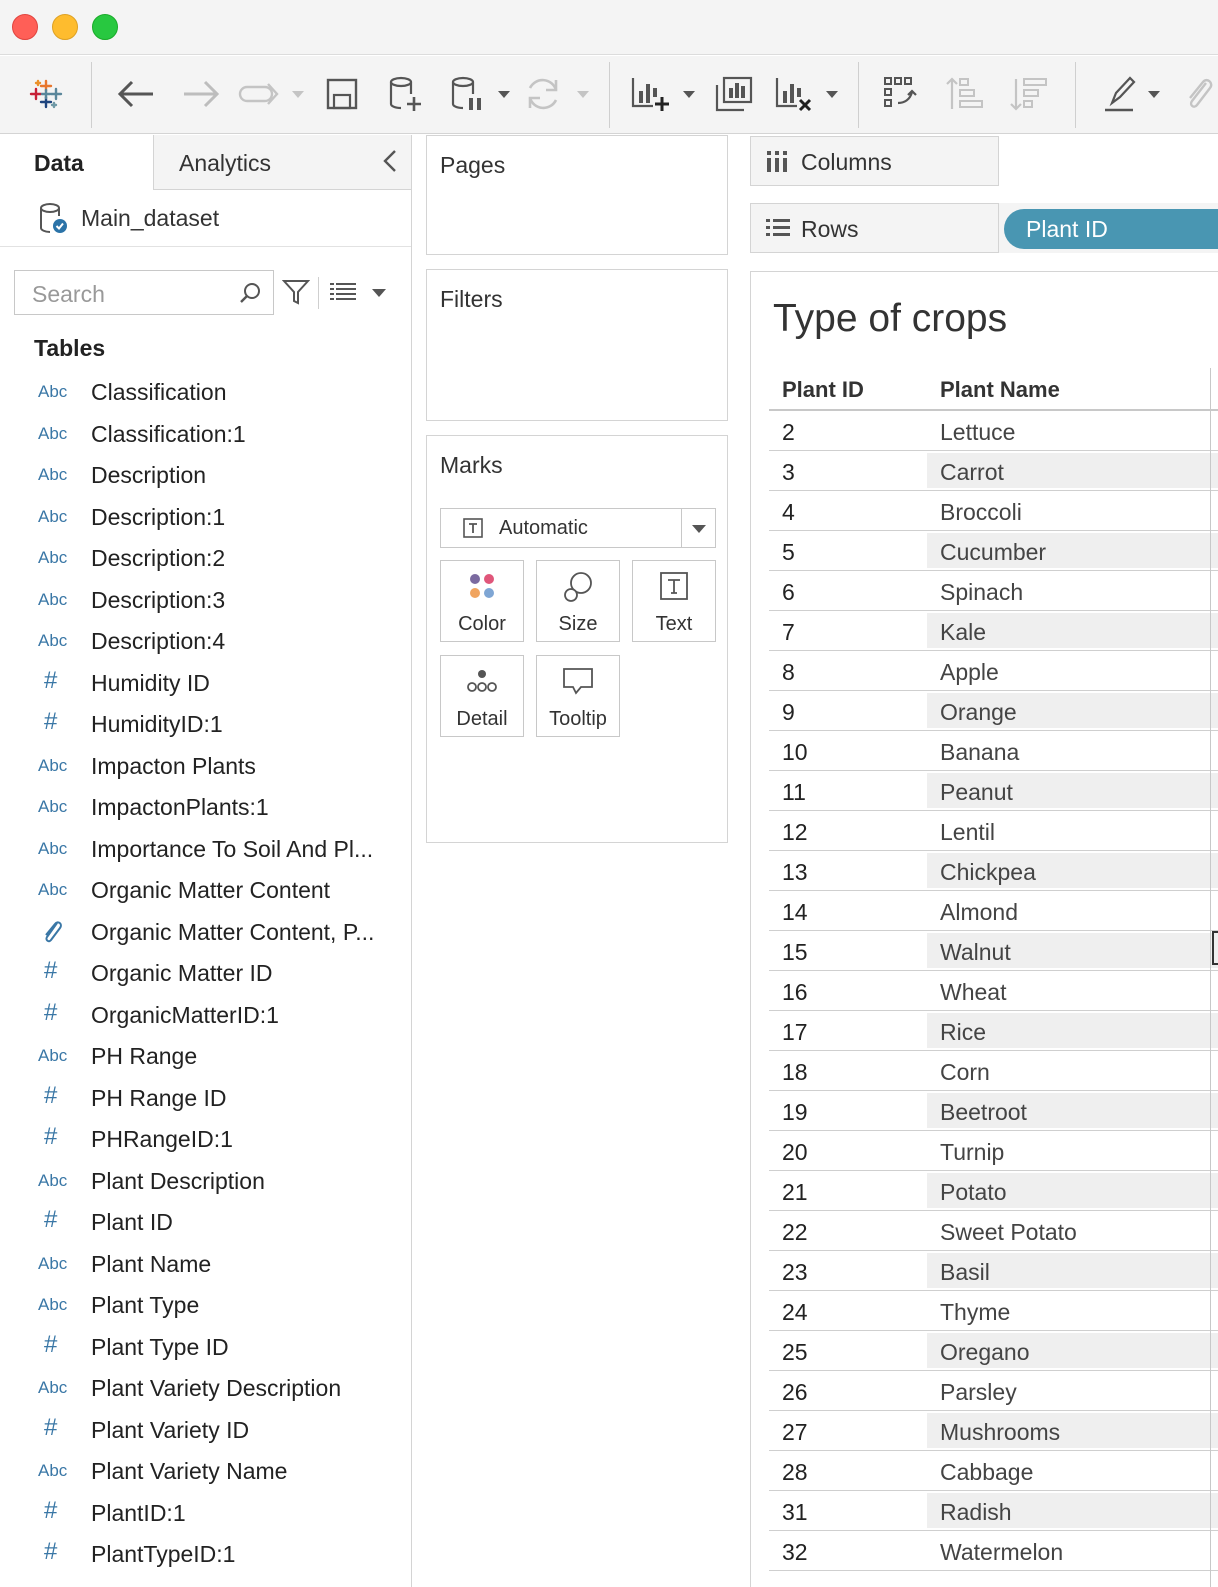  Describe the element at coordinates (993, 1191) in the screenshot. I see `table-row: 21 Potato` at that location.